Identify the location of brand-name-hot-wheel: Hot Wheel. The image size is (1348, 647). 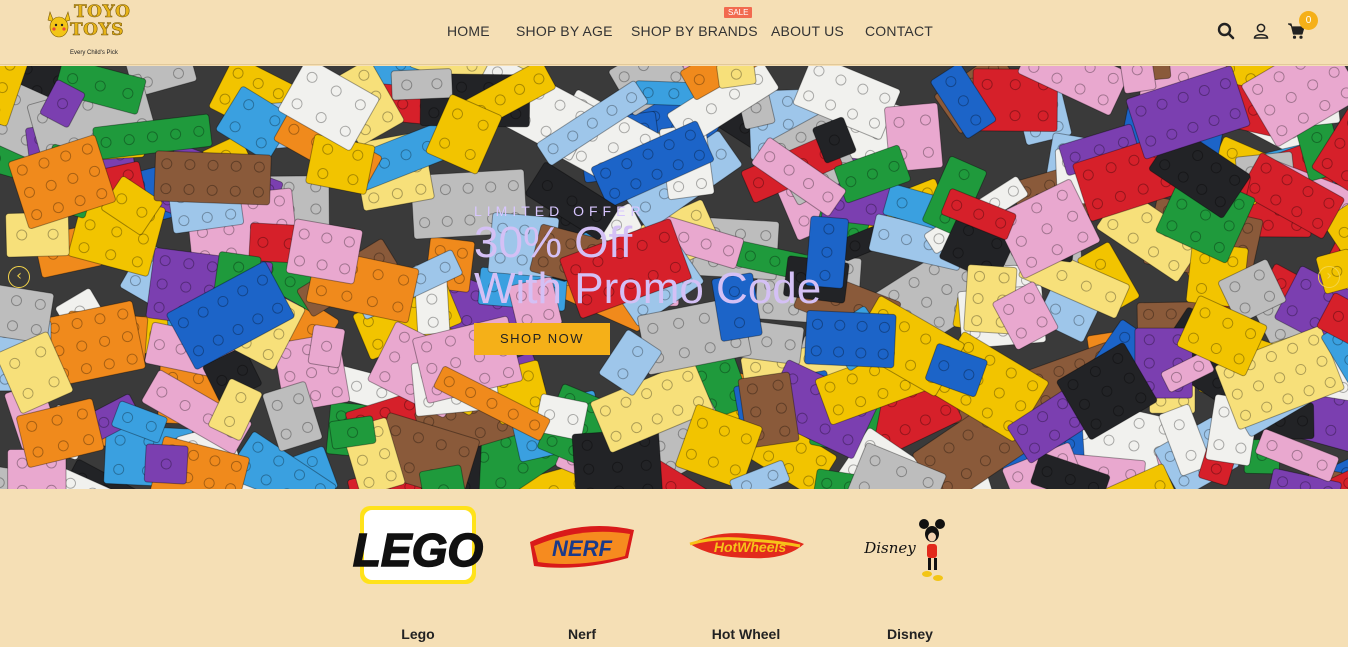
(746, 634).